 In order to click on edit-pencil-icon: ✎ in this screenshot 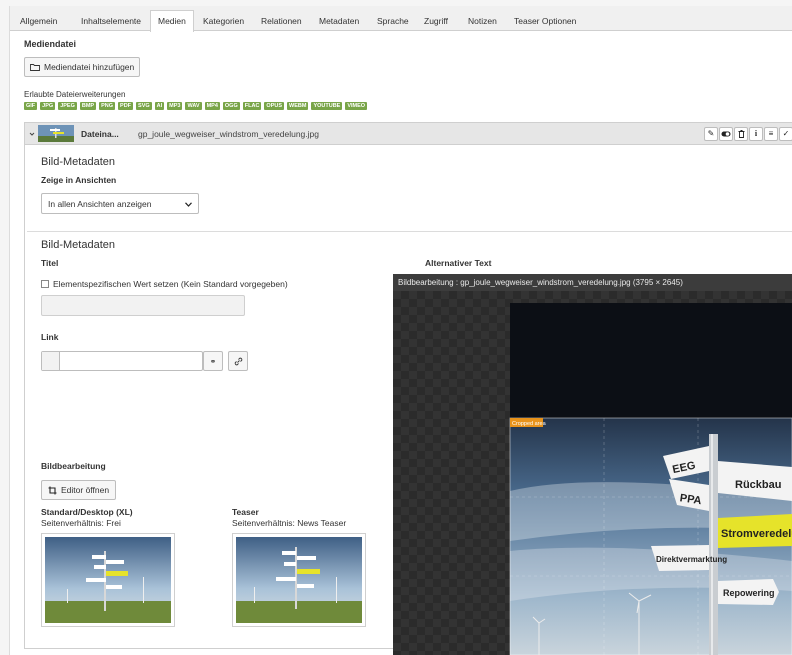, I will do `click(711, 134)`.